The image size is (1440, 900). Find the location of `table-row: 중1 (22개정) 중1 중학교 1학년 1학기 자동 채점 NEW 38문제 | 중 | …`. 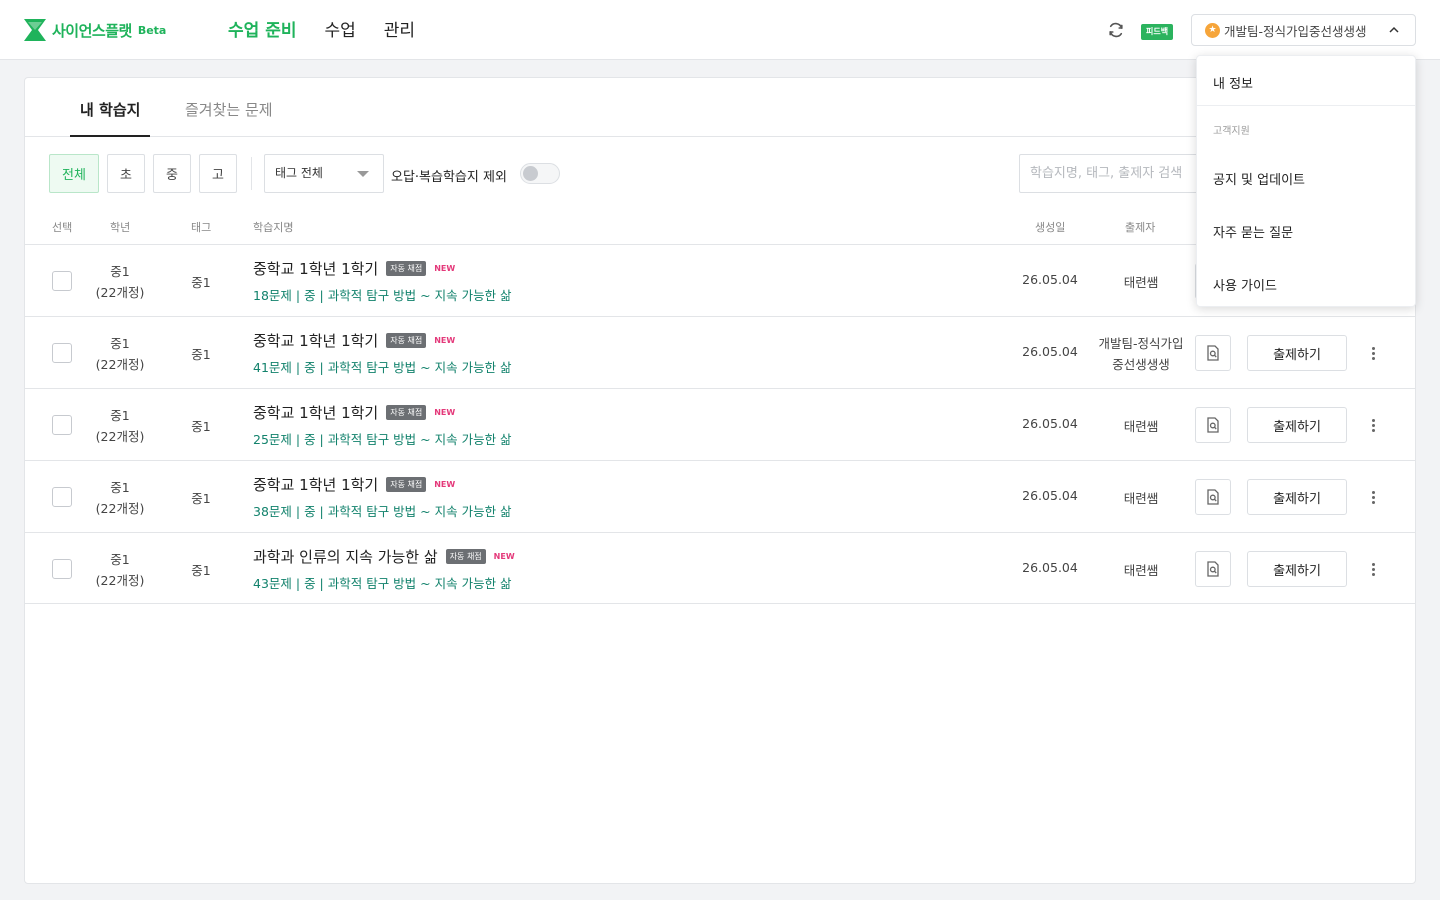

table-row: 중1 (22개정) 중1 중학교 1학년 1학기 자동 채점 NEW 38문제 | 중 | … is located at coordinates (720, 496).